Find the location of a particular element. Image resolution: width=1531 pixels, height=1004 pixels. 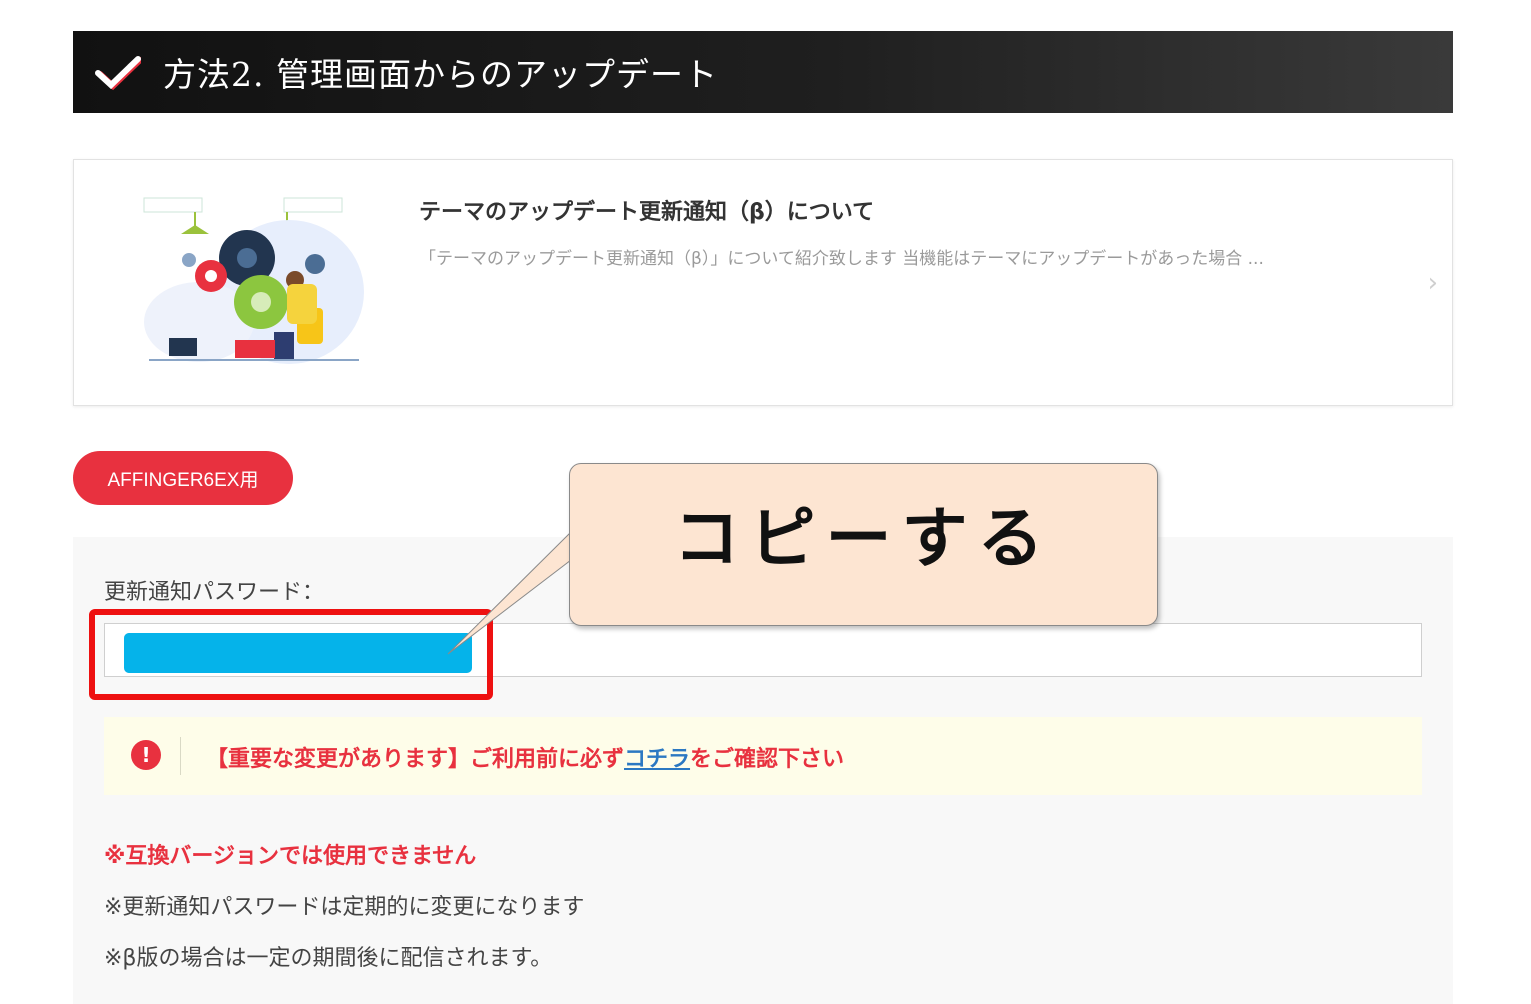

section-heading: 方法2. 管理画面からのアップデート is located at coordinates (763, 72).